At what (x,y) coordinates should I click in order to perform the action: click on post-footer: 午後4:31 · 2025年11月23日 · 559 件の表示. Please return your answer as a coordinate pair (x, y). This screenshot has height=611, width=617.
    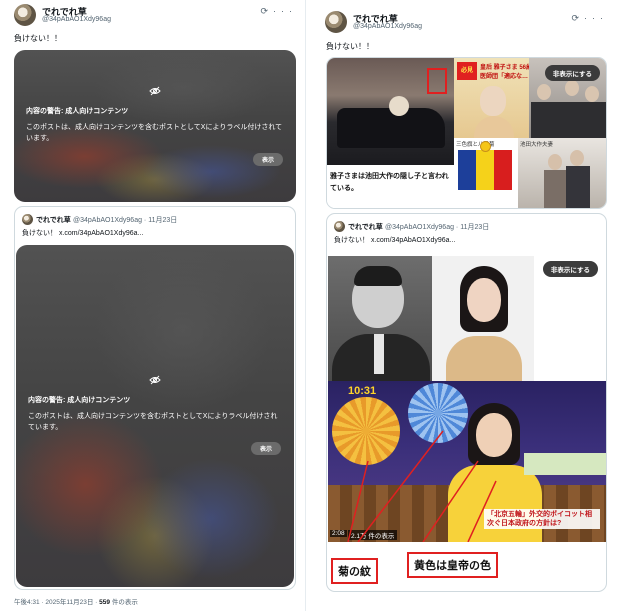
    Looking at the image, I should click on (76, 601).